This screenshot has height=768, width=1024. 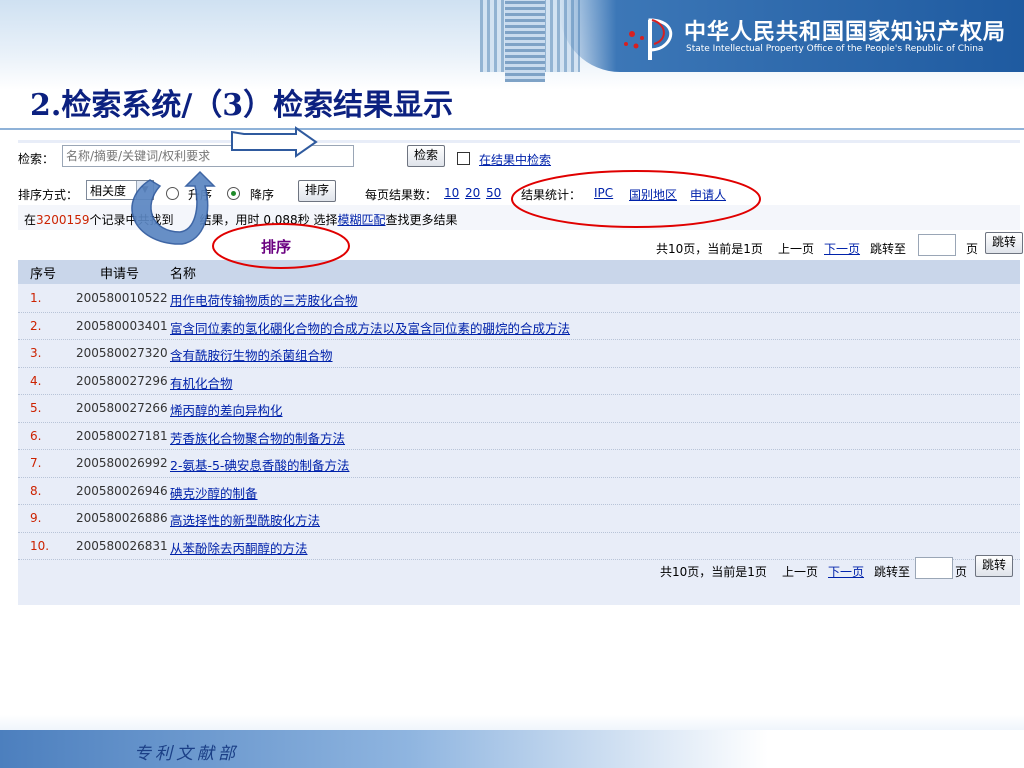 What do you see at coordinates (446, 197) in the screenshot?
I see `annotation-overlay` at bounding box center [446, 197].